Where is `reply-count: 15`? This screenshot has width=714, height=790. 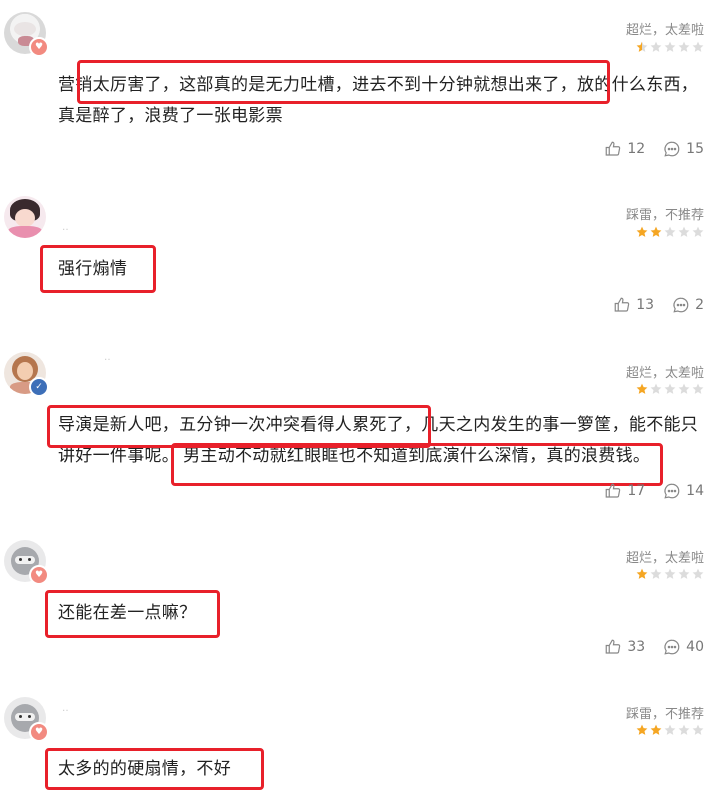 reply-count: 15 is located at coordinates (695, 149).